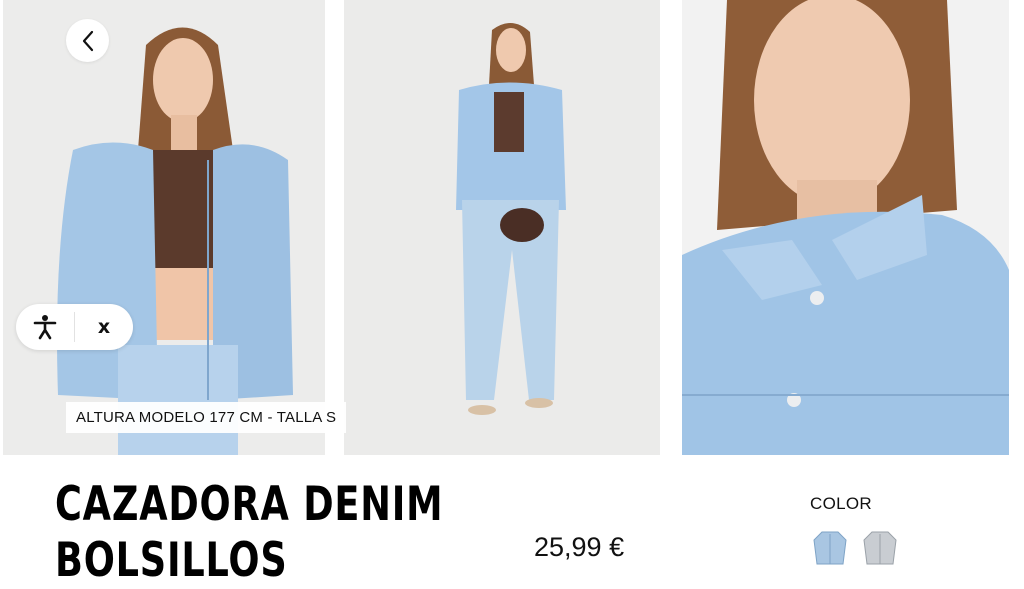 The width and height of the screenshot is (1024, 589). What do you see at coordinates (841, 503) in the screenshot?
I see `color-label: COLOR` at bounding box center [841, 503].